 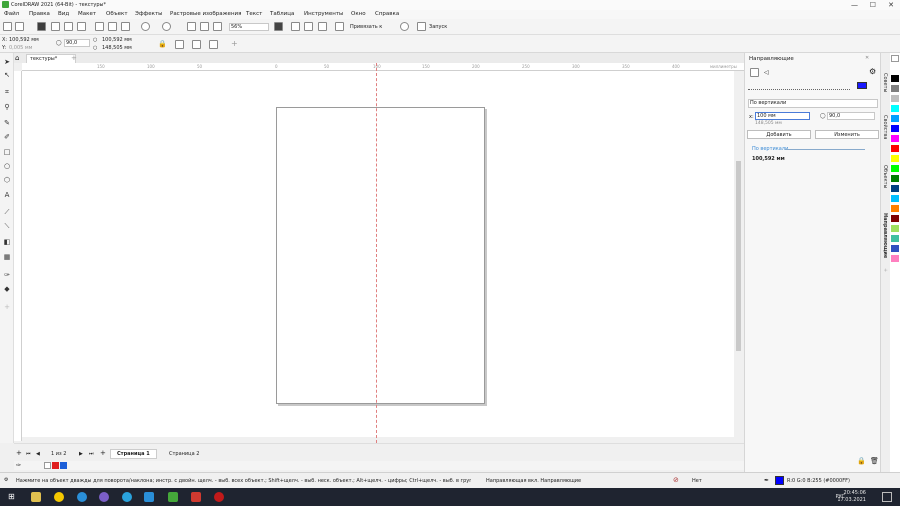 I want to click on transparency-tool-icon: ▦, so click(x=7, y=257).